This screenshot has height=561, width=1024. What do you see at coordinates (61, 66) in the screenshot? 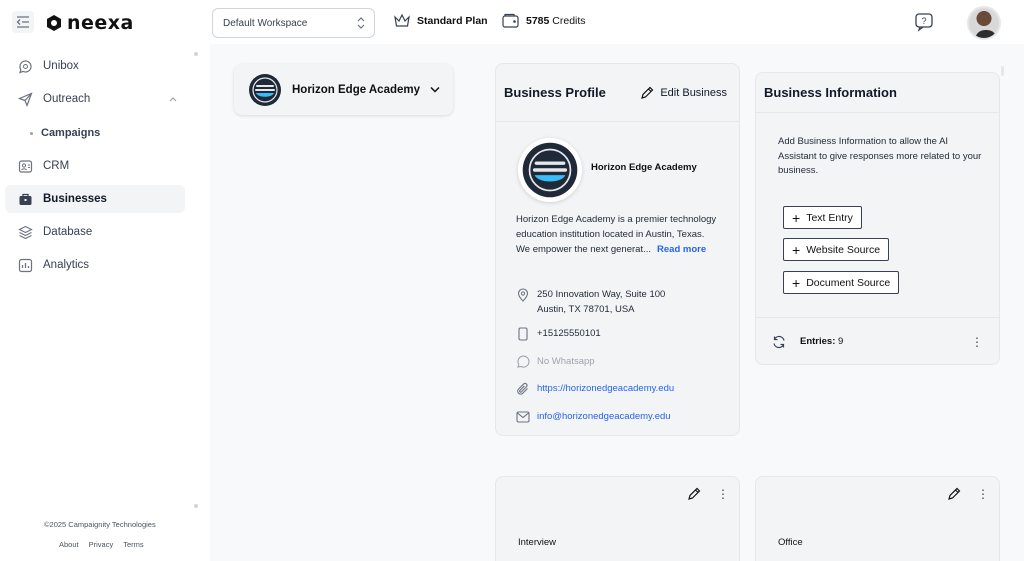
I see `sidebar-item-label: Unibox` at bounding box center [61, 66].